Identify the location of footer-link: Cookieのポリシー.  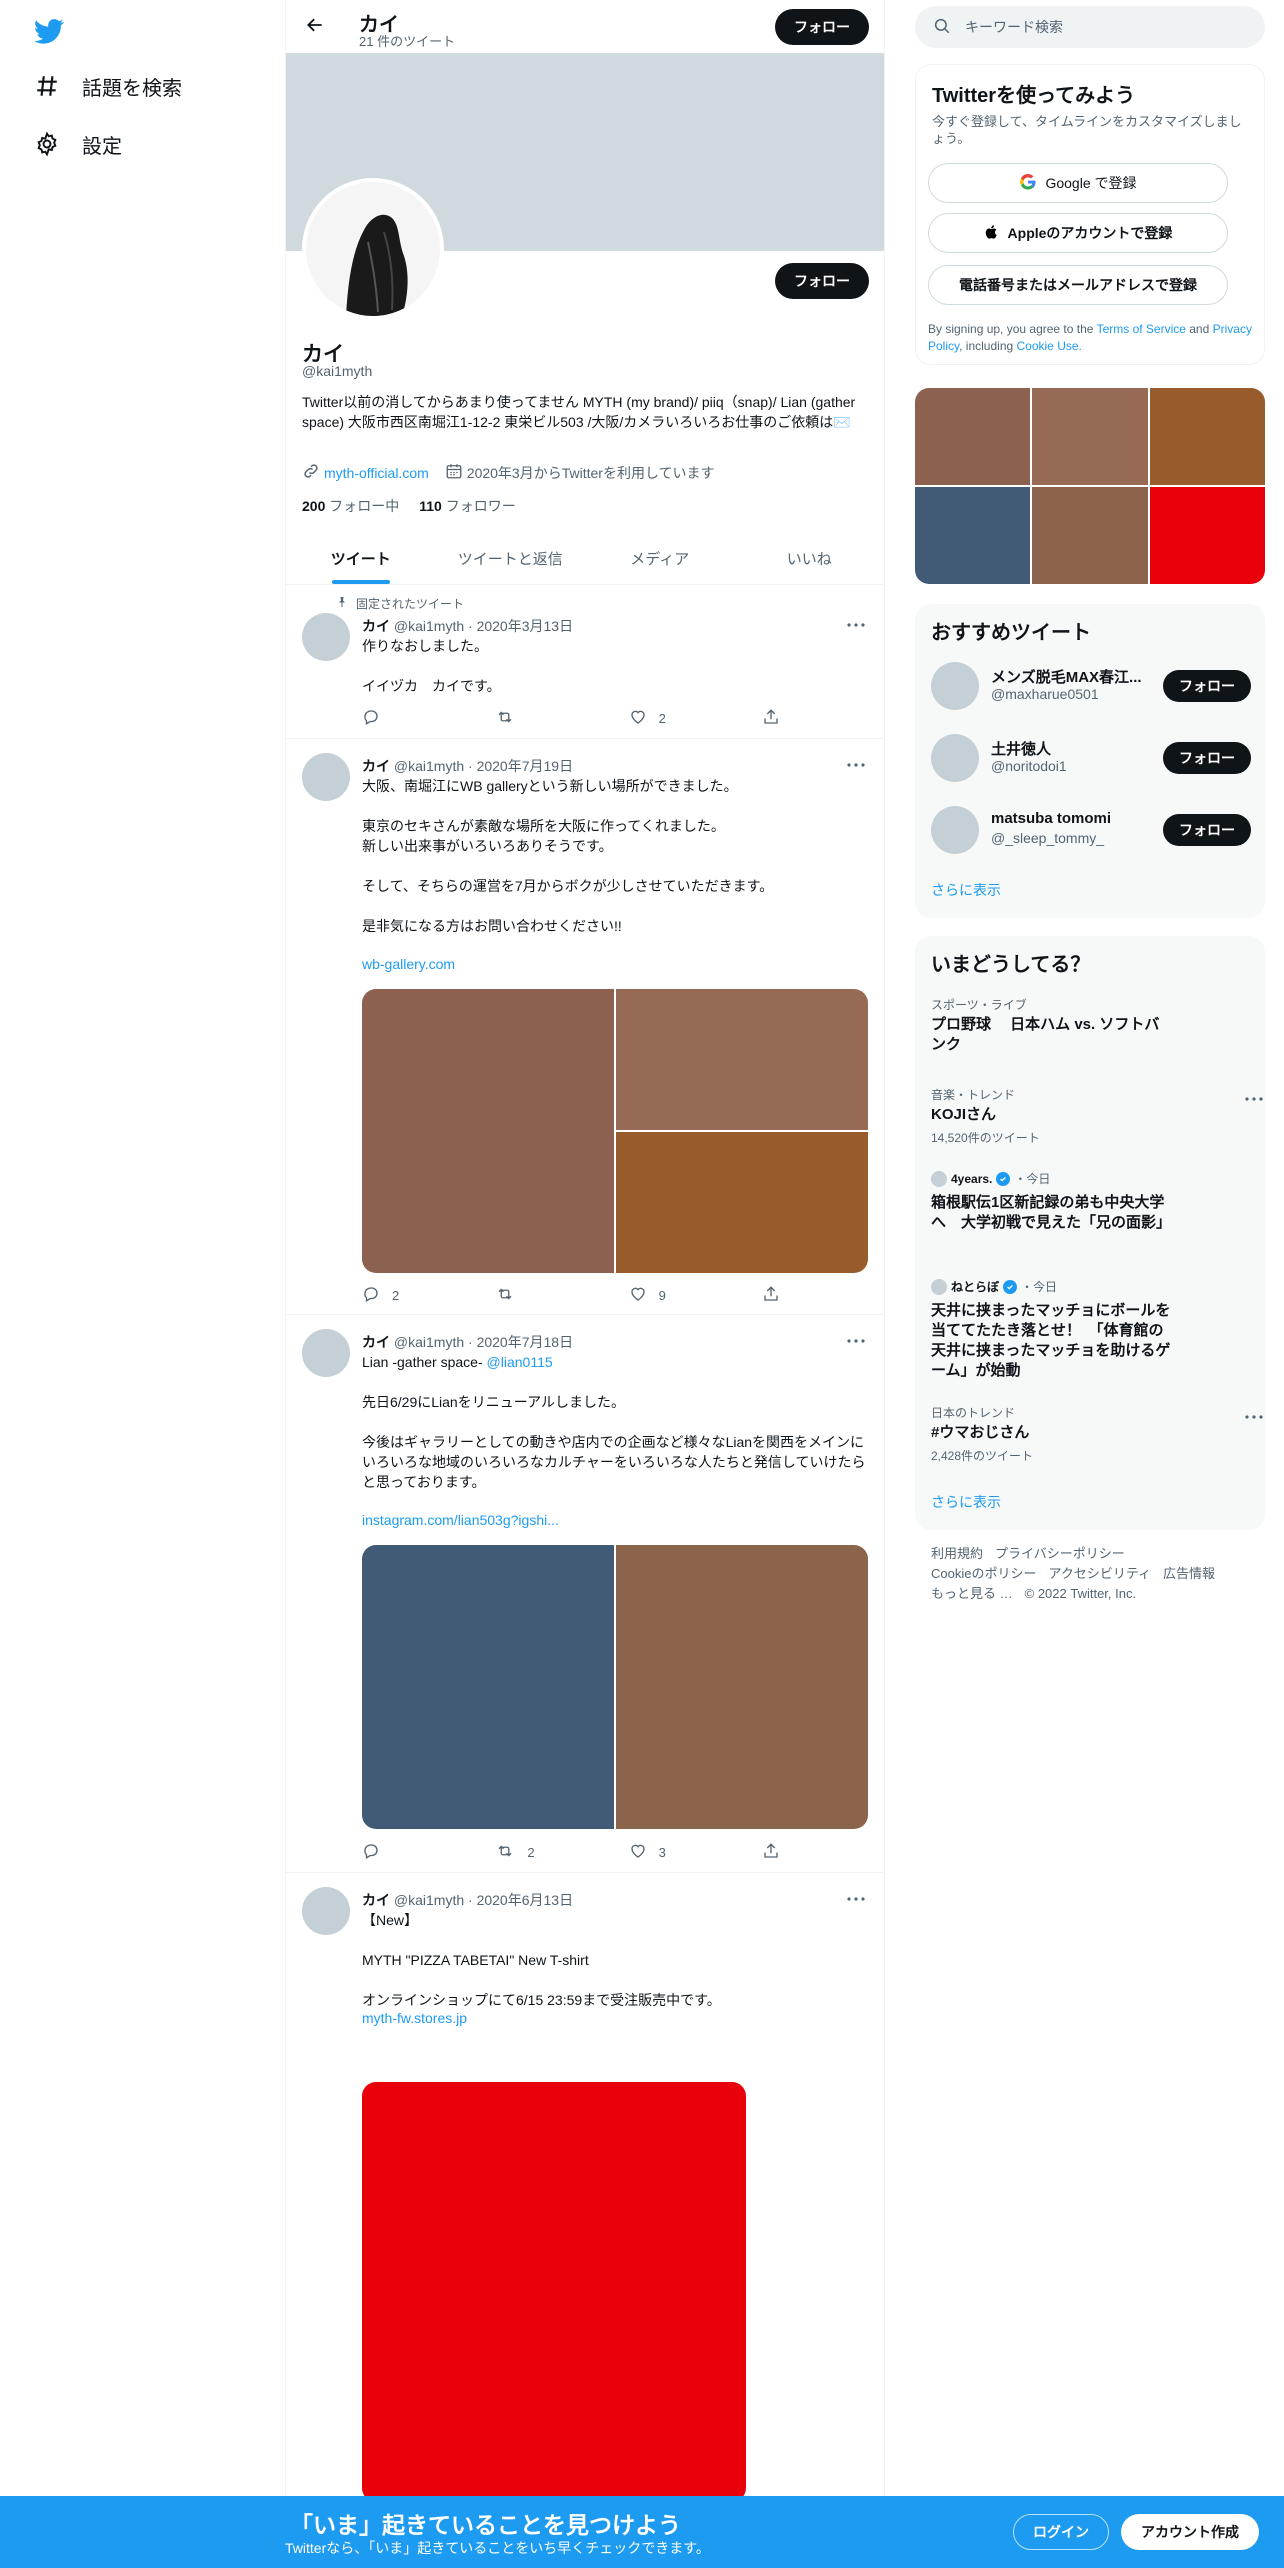
(983, 1573).